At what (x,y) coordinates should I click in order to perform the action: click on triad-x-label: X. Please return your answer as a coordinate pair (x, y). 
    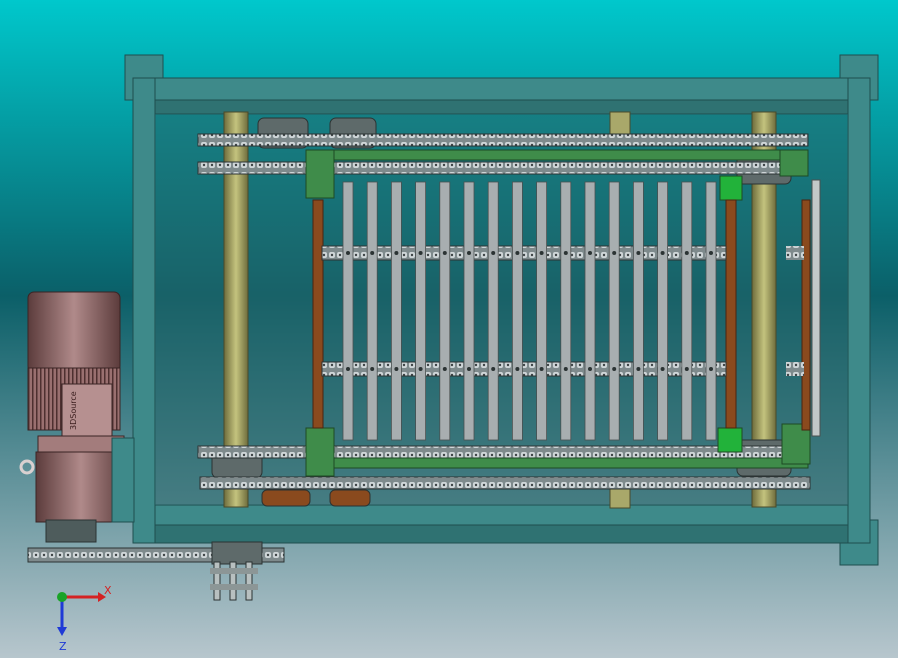
    Looking at the image, I should click on (108, 590).